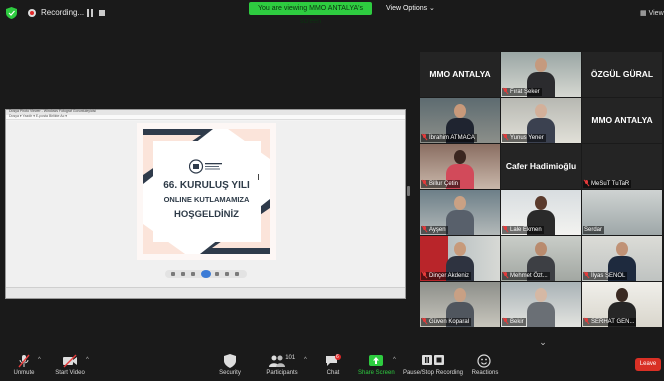 The image size is (664, 381). I want to click on audio-options-caret-icon: ^, so click(39, 360).